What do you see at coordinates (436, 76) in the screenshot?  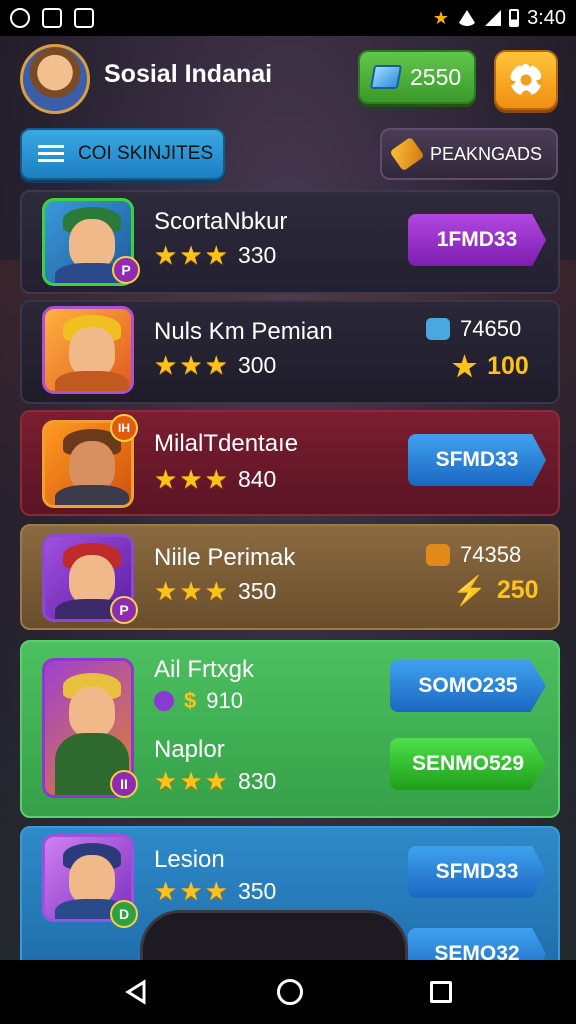 I see `currency-amount: 2550` at bounding box center [436, 76].